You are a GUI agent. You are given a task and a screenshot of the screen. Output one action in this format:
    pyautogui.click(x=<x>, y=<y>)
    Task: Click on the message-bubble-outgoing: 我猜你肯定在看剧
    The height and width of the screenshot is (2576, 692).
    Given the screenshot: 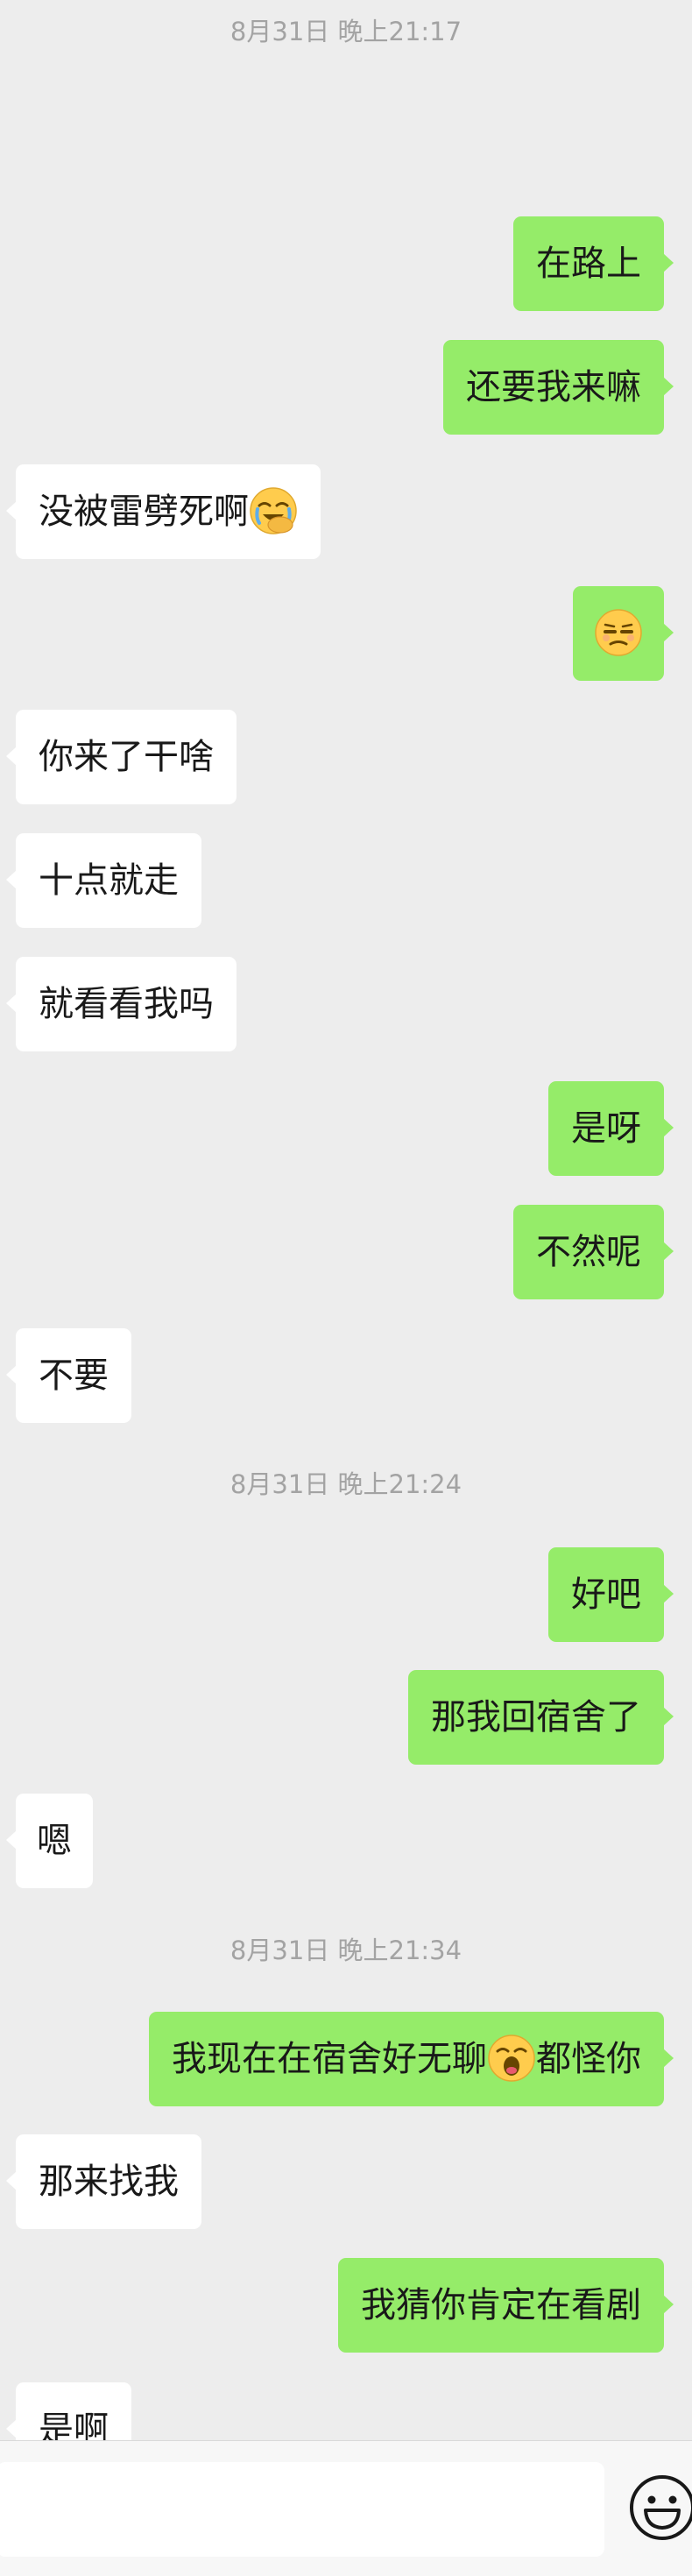 What is the action you would take?
    pyautogui.click(x=506, y=2305)
    